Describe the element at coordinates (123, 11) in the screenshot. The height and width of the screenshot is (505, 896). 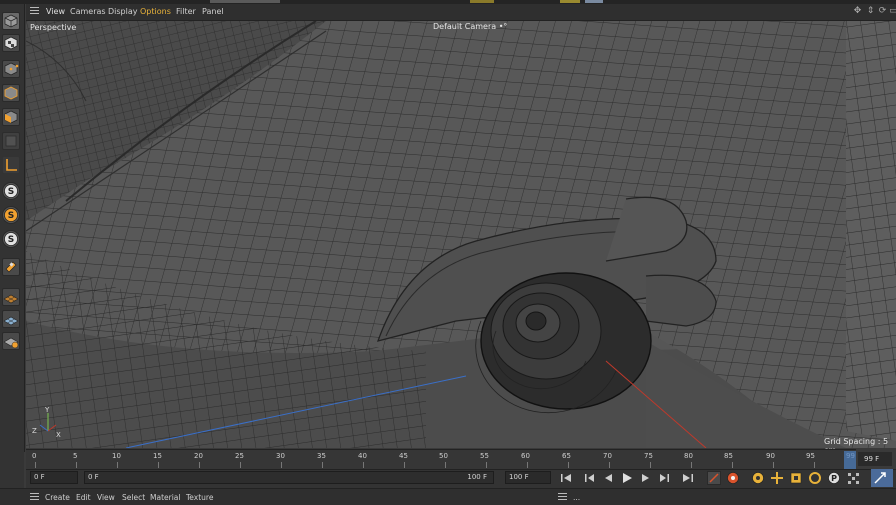
I see `menu-display: Display` at that location.